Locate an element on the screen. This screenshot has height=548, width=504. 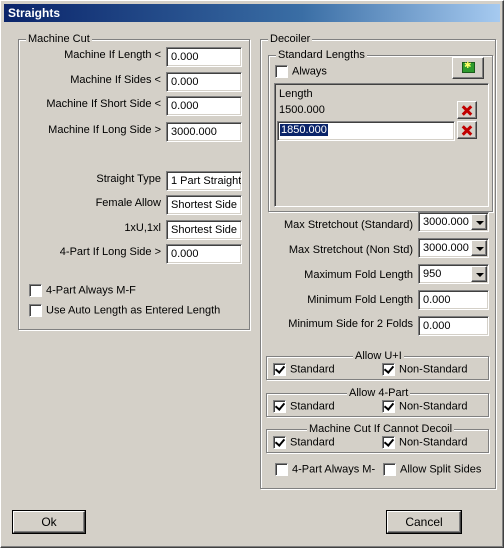
female-allow-label: Female Allow is located at coordinates (128, 203).